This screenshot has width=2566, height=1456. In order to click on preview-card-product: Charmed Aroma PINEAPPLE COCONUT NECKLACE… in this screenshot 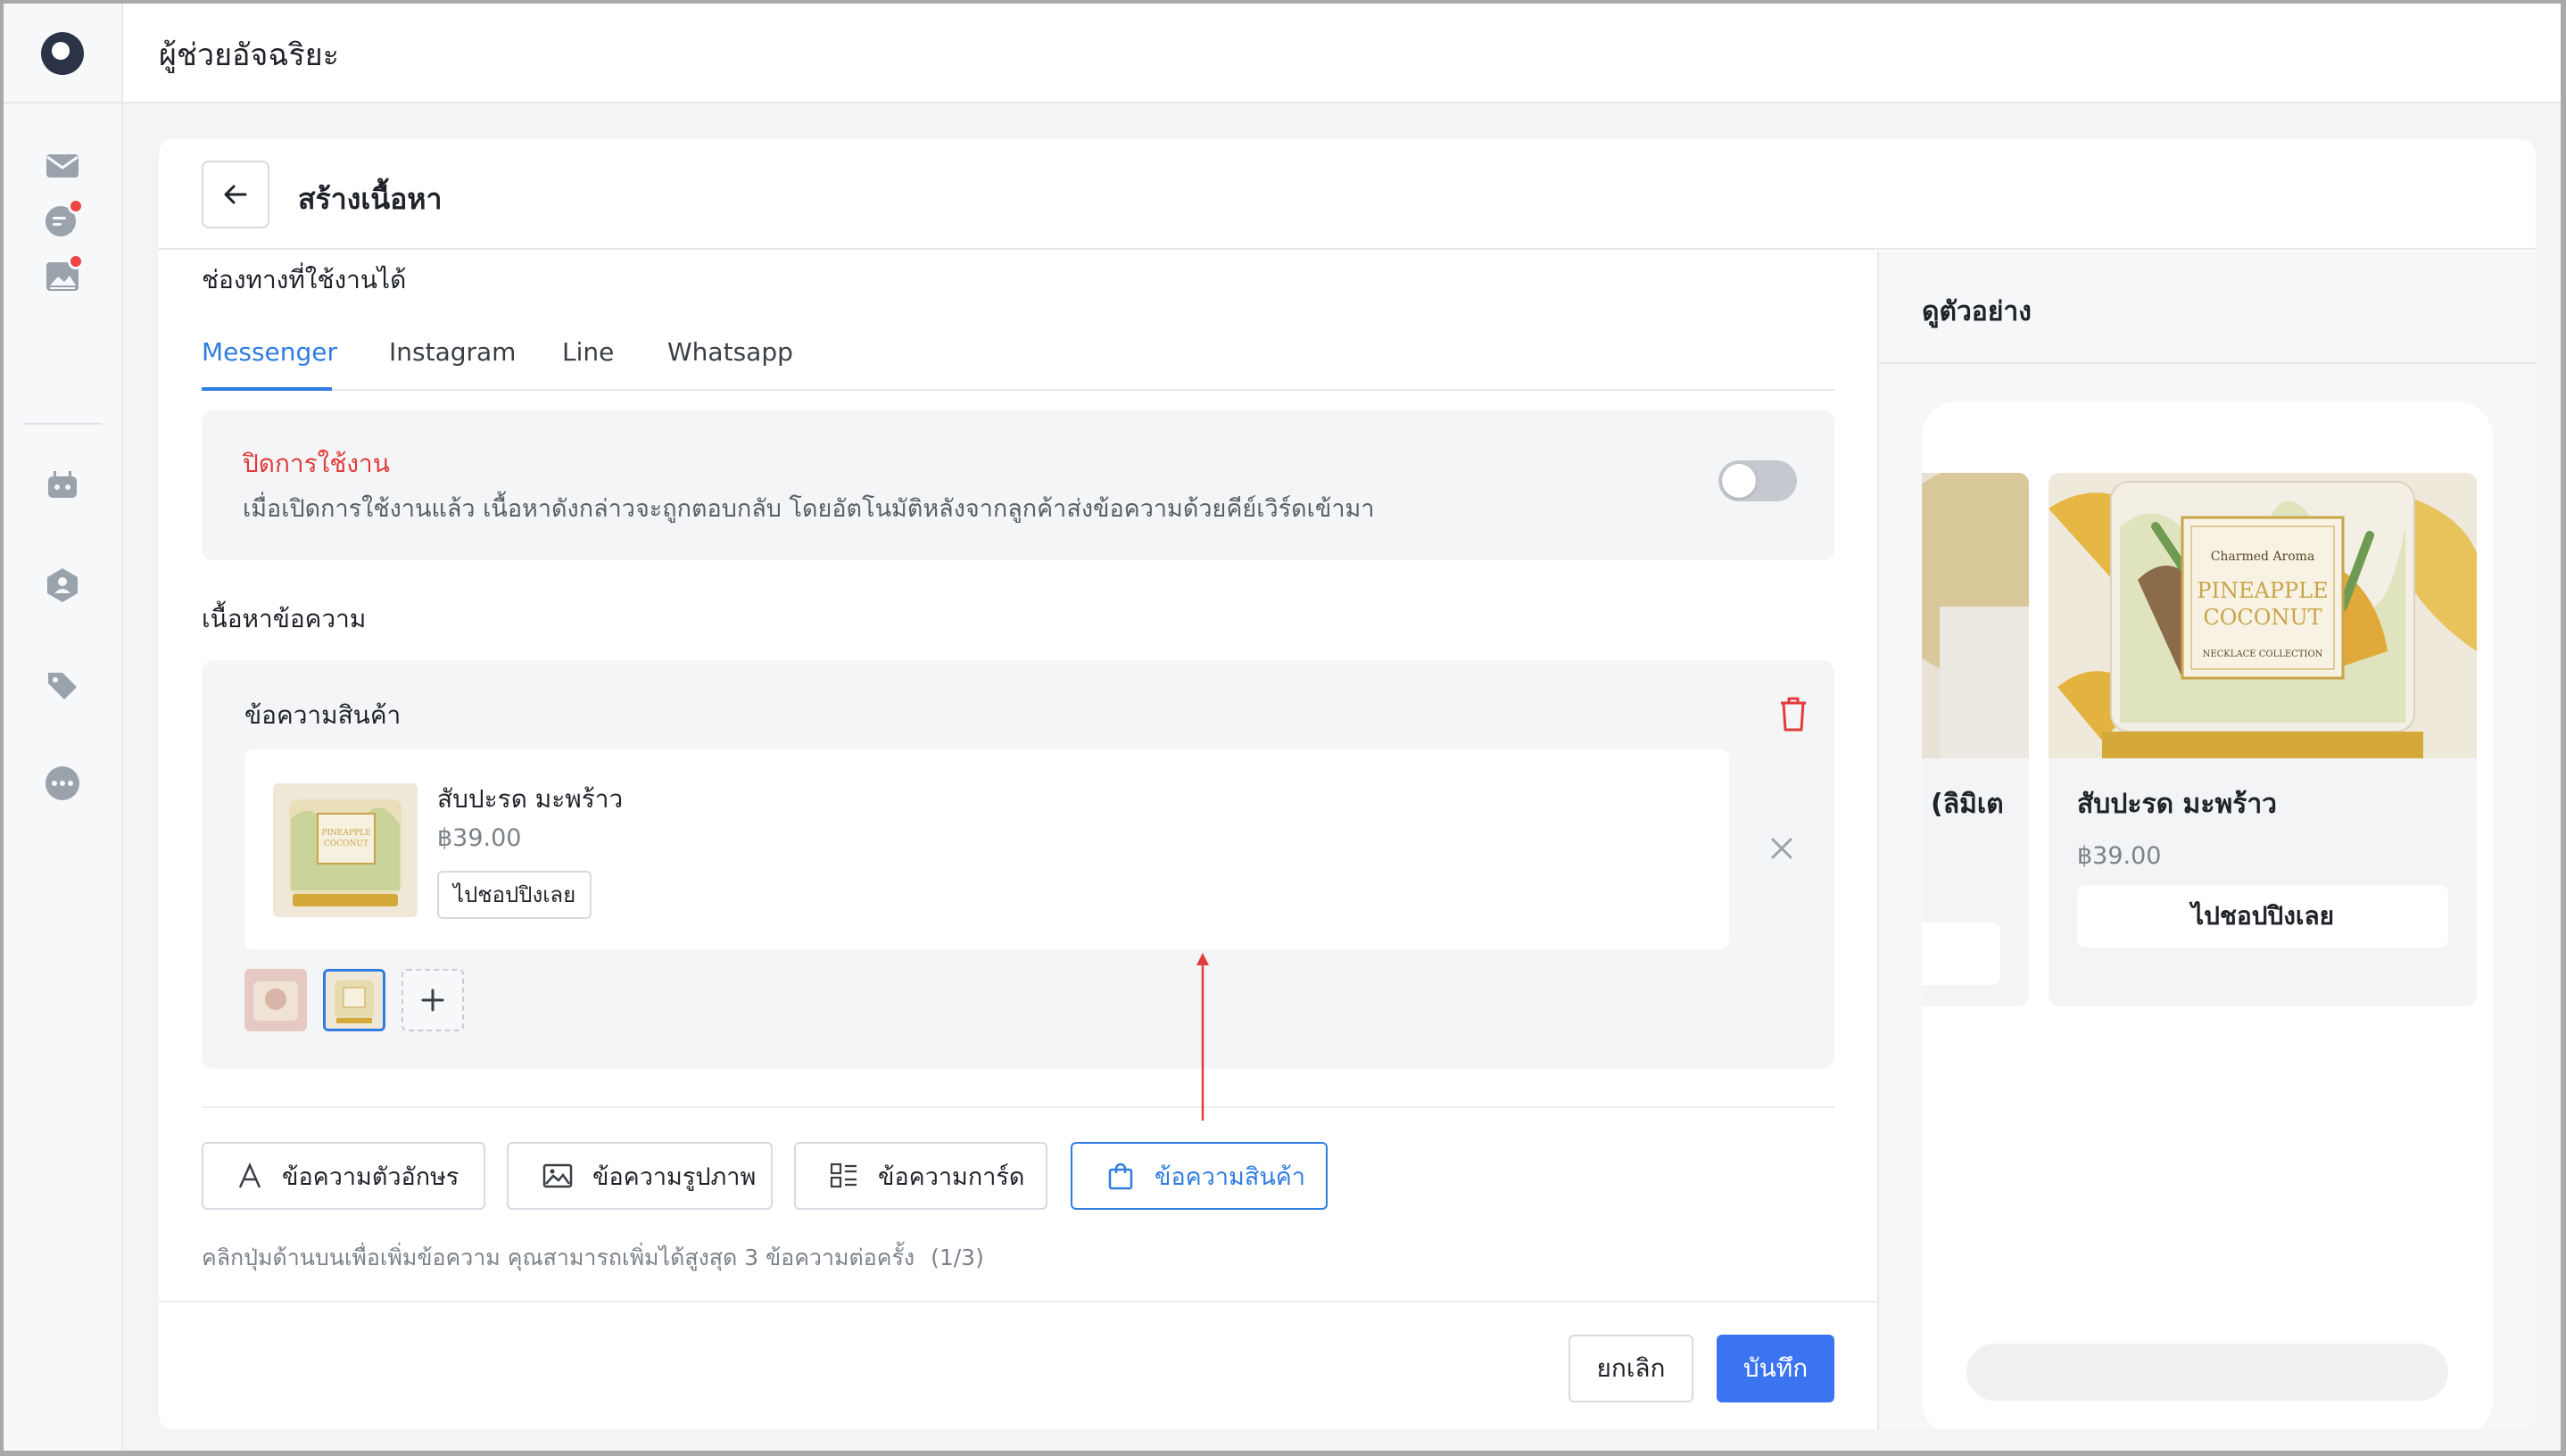, I will do `click(2263, 739)`.